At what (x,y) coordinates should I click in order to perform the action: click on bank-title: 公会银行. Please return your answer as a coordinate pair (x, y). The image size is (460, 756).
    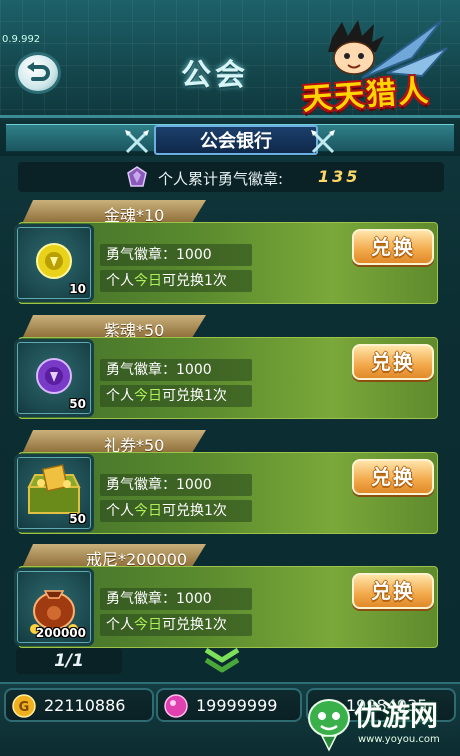
    Looking at the image, I should click on (236, 140).